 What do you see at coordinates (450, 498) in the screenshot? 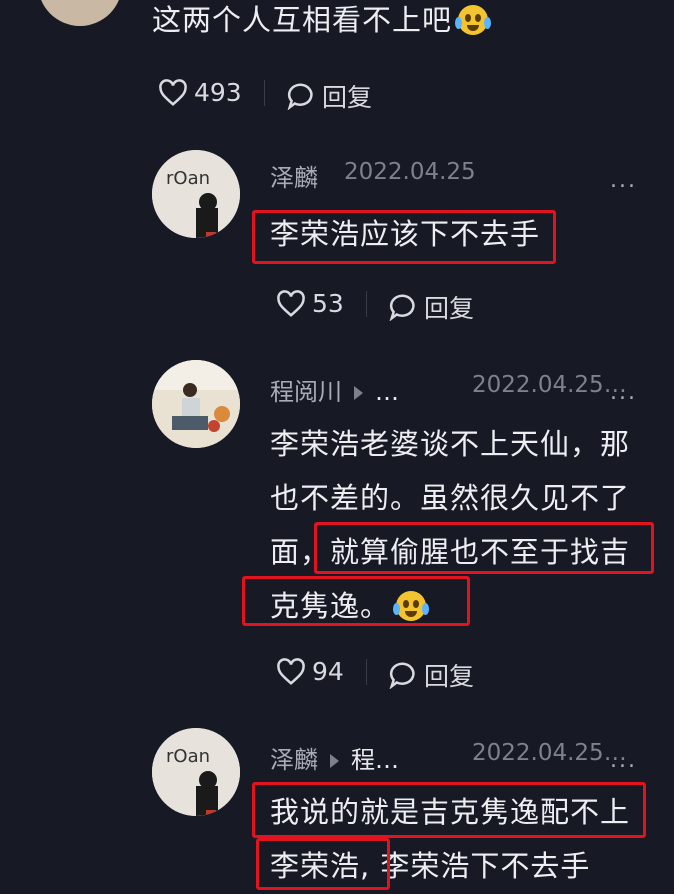
I see `reply-2-line: 也不差的。虽然很久见不了` at bounding box center [450, 498].